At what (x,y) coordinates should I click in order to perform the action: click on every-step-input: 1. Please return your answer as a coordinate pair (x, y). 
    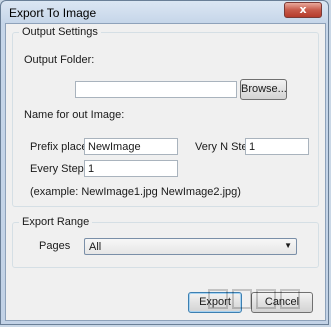
    Looking at the image, I should click on (131, 168).